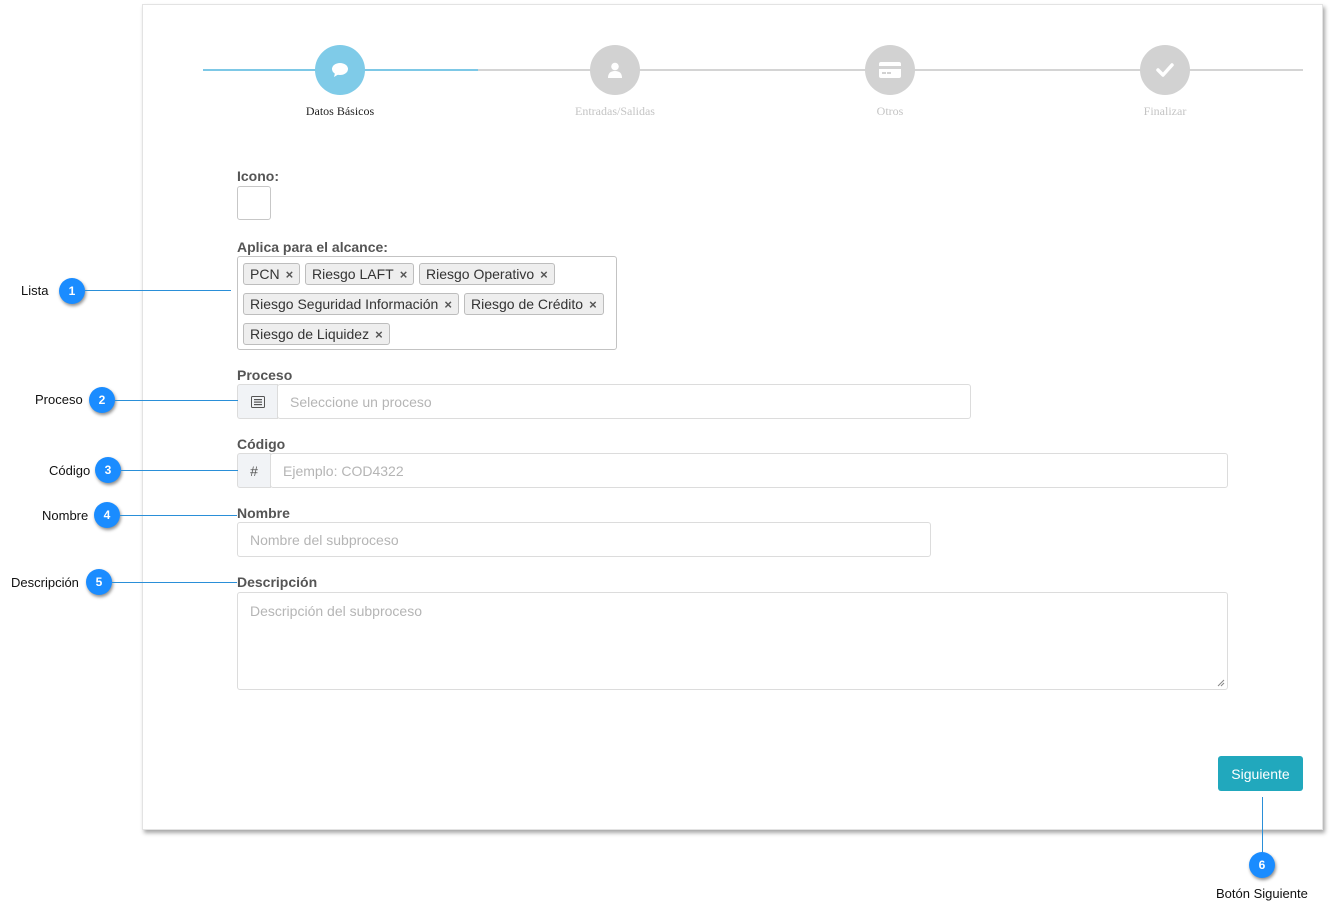  I want to click on check-icon, so click(1165, 70).